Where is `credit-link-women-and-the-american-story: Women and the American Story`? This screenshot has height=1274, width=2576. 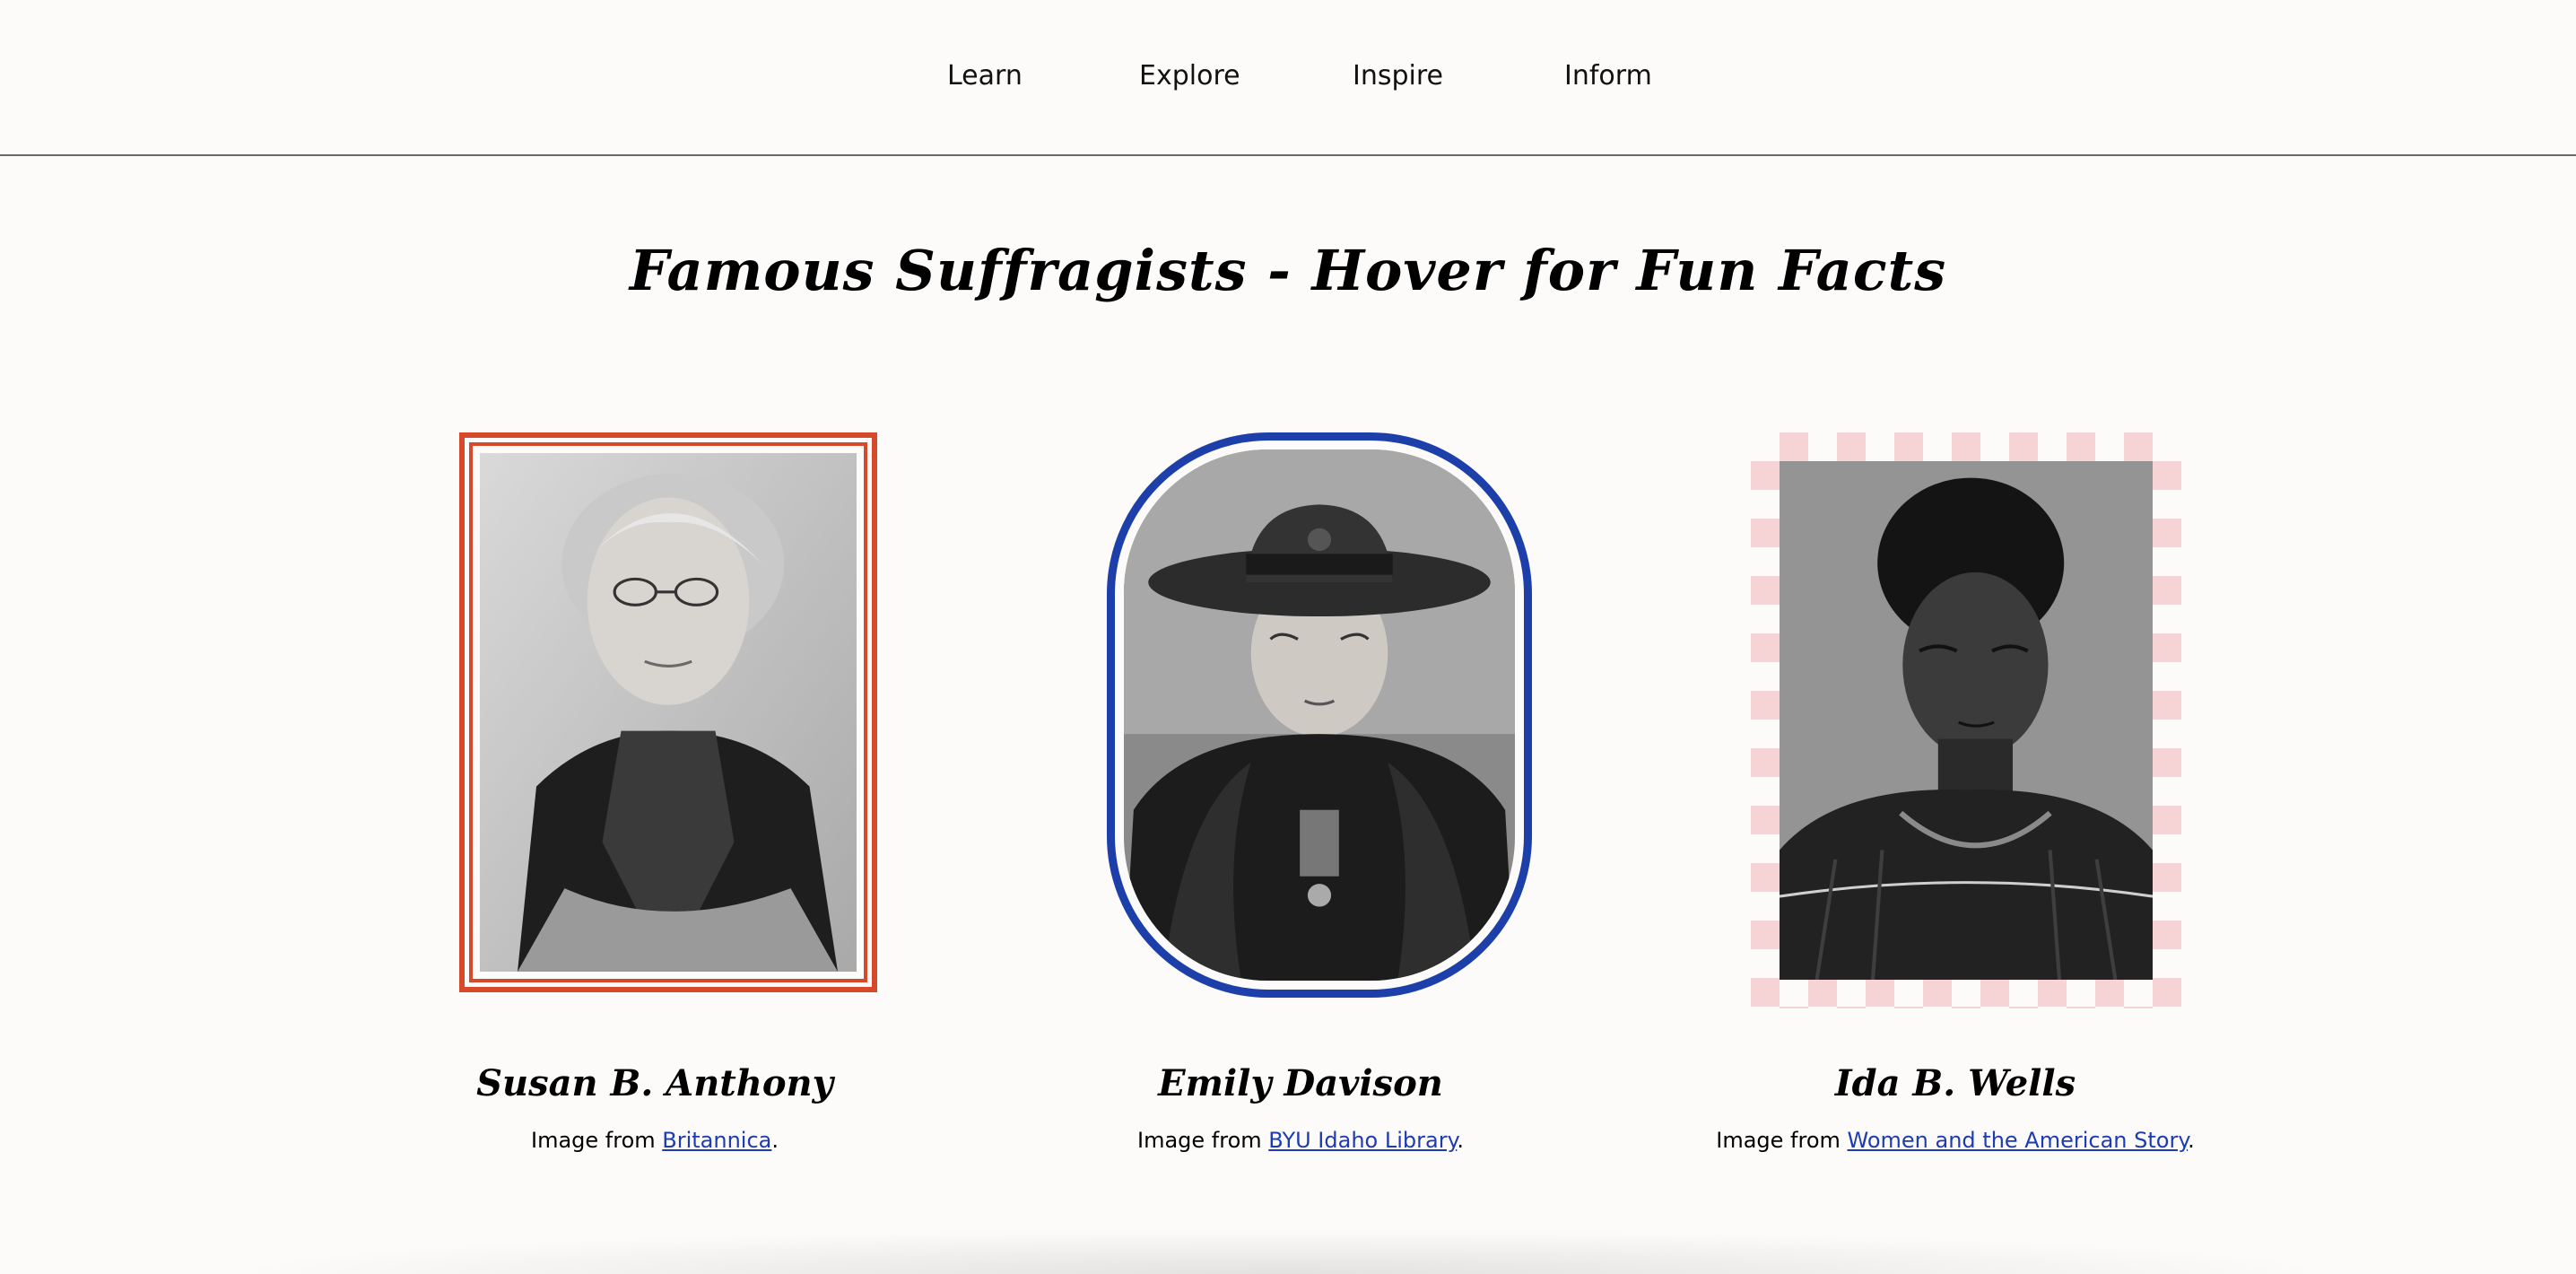
credit-link-women-and-the-american-story: Women and the American Story is located at coordinates (2018, 1140).